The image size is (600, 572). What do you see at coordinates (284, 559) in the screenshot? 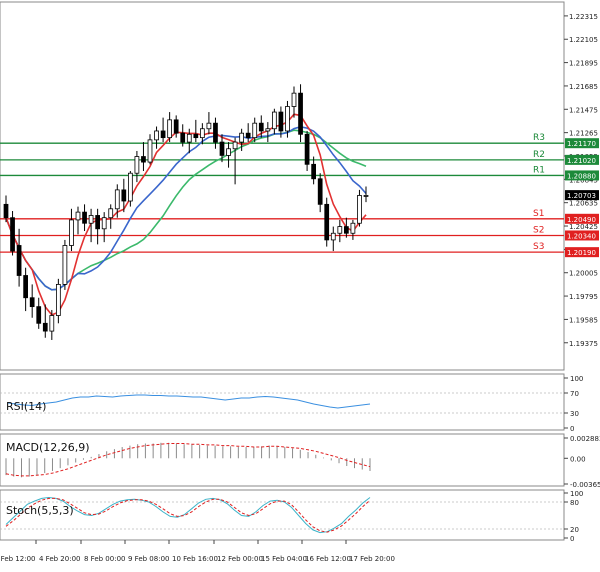
I see `time-tick-label: 15 Feb 04:00` at bounding box center [284, 559].